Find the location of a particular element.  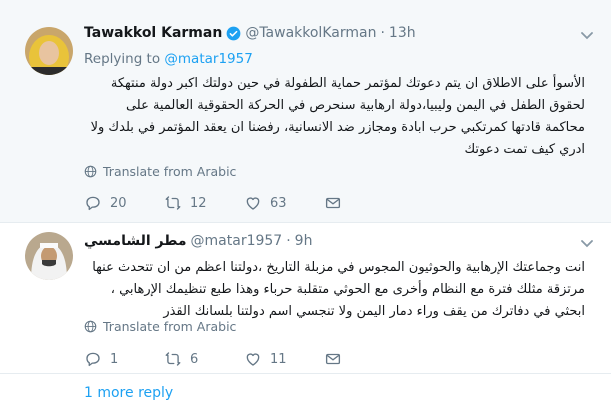

tweet-header-1: Tawakkol Karman @TawakkolKarman · 13h is located at coordinates (250, 33).